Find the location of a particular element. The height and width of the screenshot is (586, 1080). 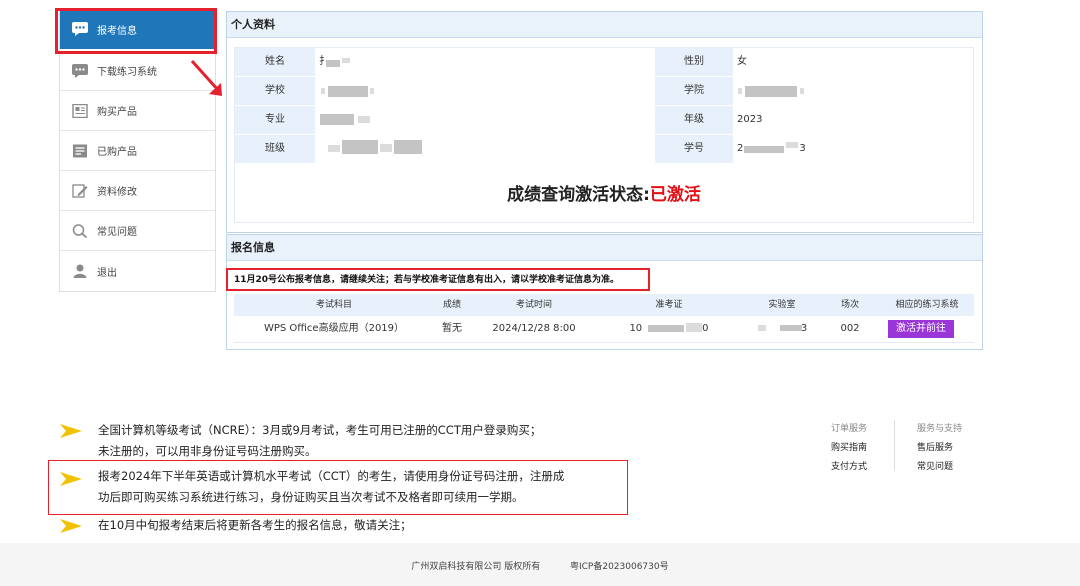

sidebar-item-label: 下载练习系统 is located at coordinates (127, 72).